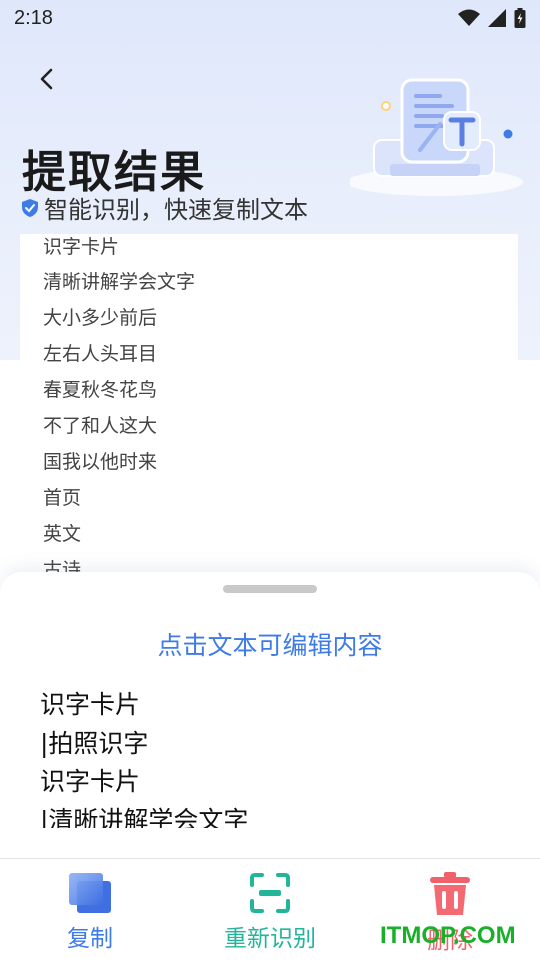  Describe the element at coordinates (100, 318) in the screenshot. I see `list-item: 大小多少前后` at that location.